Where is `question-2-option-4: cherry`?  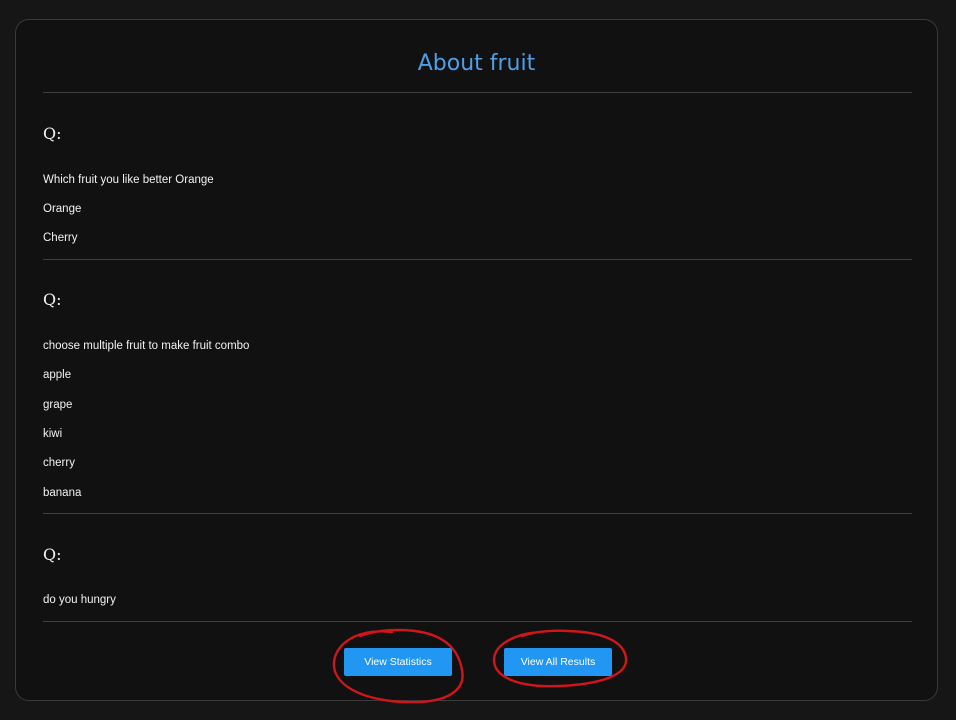 question-2-option-4: cherry is located at coordinates (59, 463).